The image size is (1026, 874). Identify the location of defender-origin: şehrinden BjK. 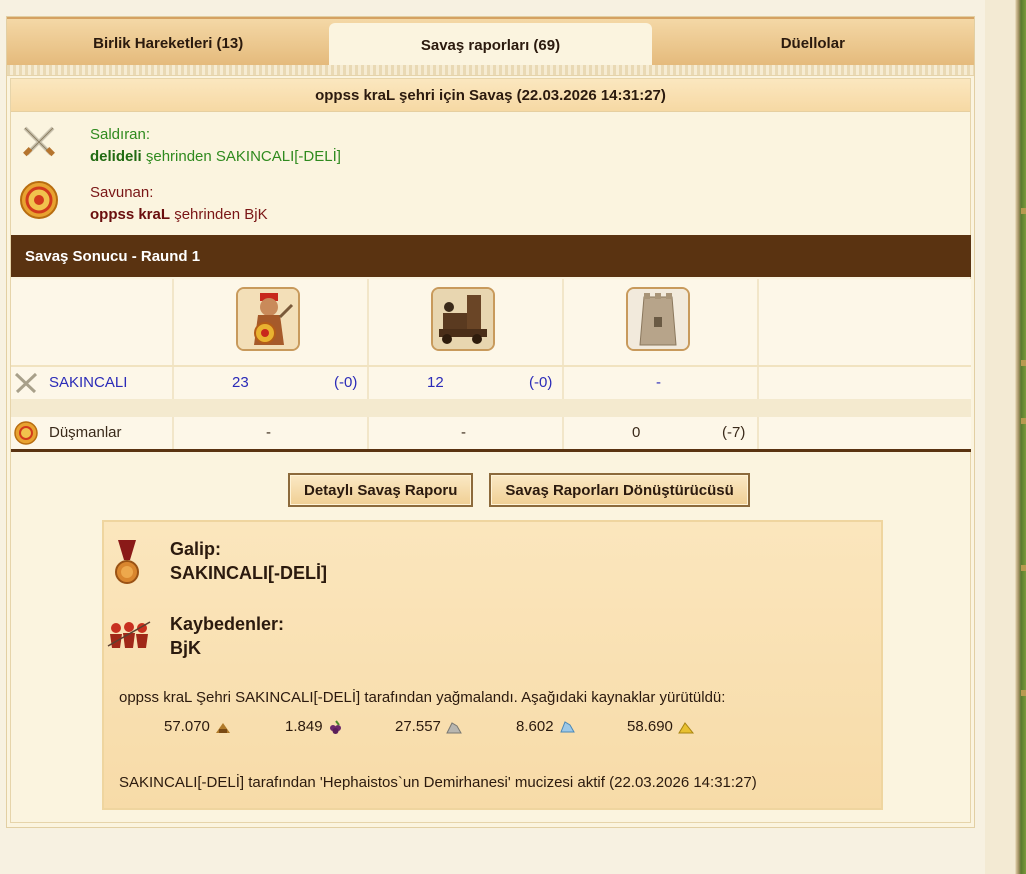
(219, 214).